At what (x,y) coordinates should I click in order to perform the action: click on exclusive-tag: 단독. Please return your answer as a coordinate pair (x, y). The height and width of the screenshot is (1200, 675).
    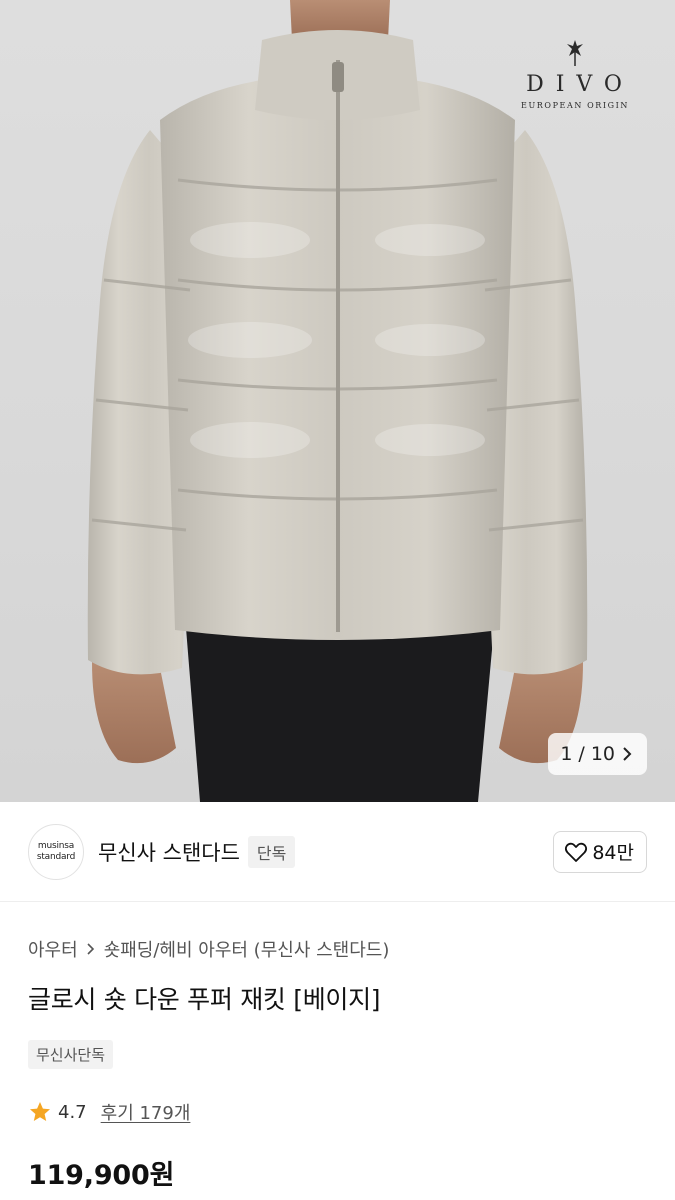
    Looking at the image, I should click on (271, 851).